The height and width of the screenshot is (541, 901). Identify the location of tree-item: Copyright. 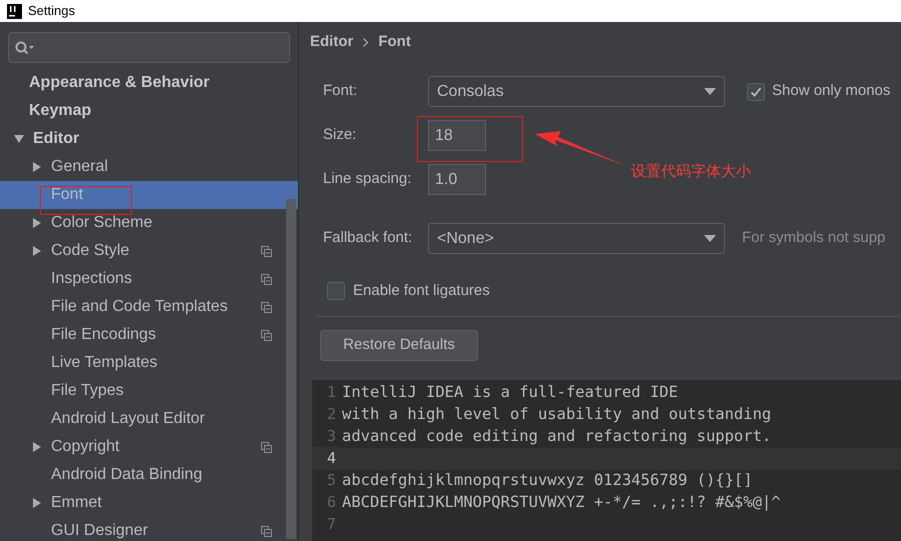
(149, 447).